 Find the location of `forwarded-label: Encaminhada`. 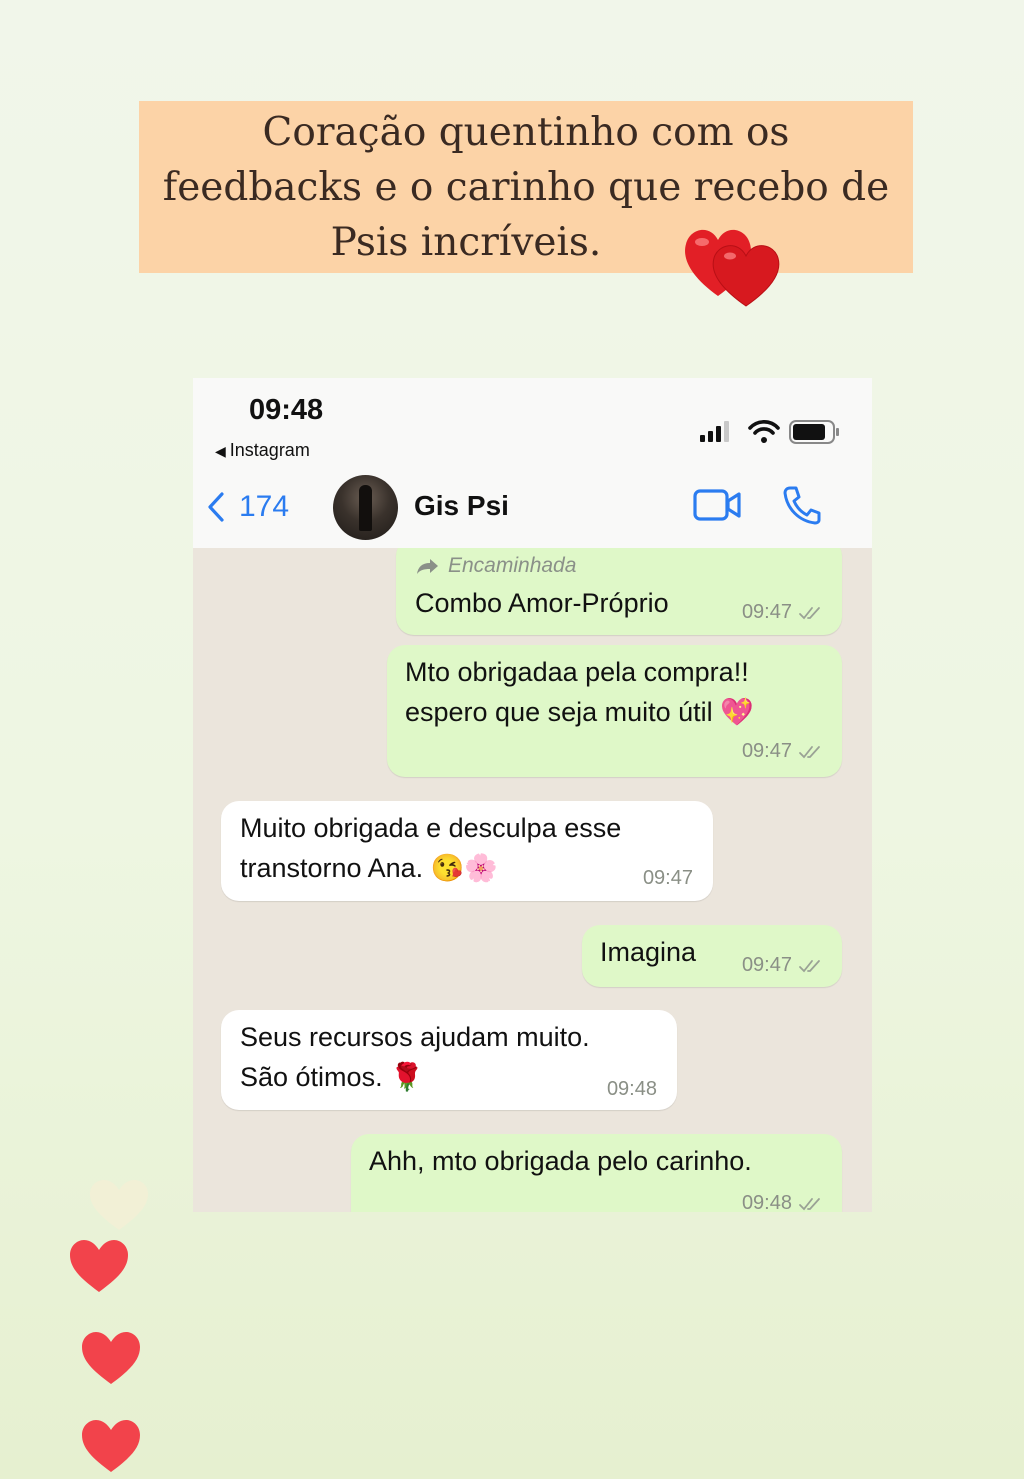

forwarded-label: Encaminhada is located at coordinates (496, 566).